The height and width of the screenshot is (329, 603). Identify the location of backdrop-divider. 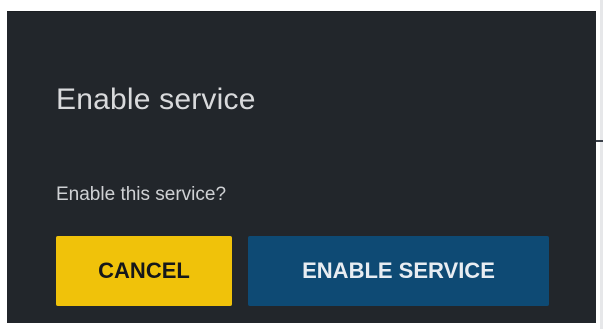
(599, 141).